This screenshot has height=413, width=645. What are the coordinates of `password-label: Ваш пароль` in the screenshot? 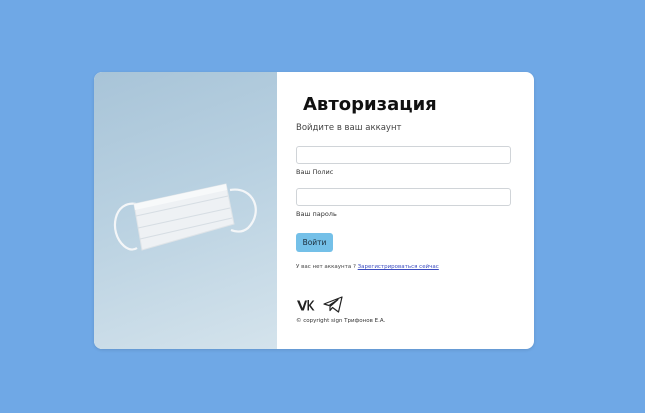 It's located at (316, 214).